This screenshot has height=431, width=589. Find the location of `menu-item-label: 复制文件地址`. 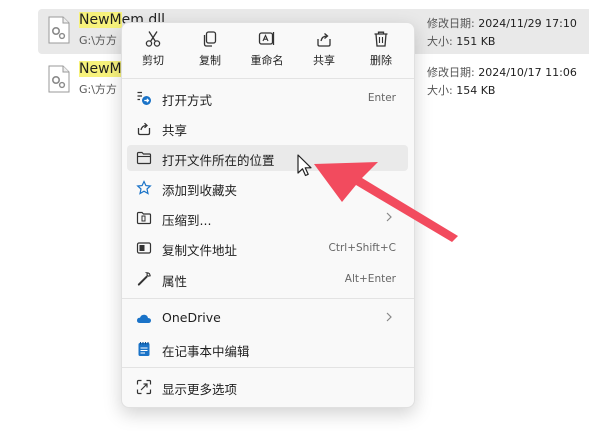

menu-item-label: 复制文件地址 is located at coordinates (200, 250).